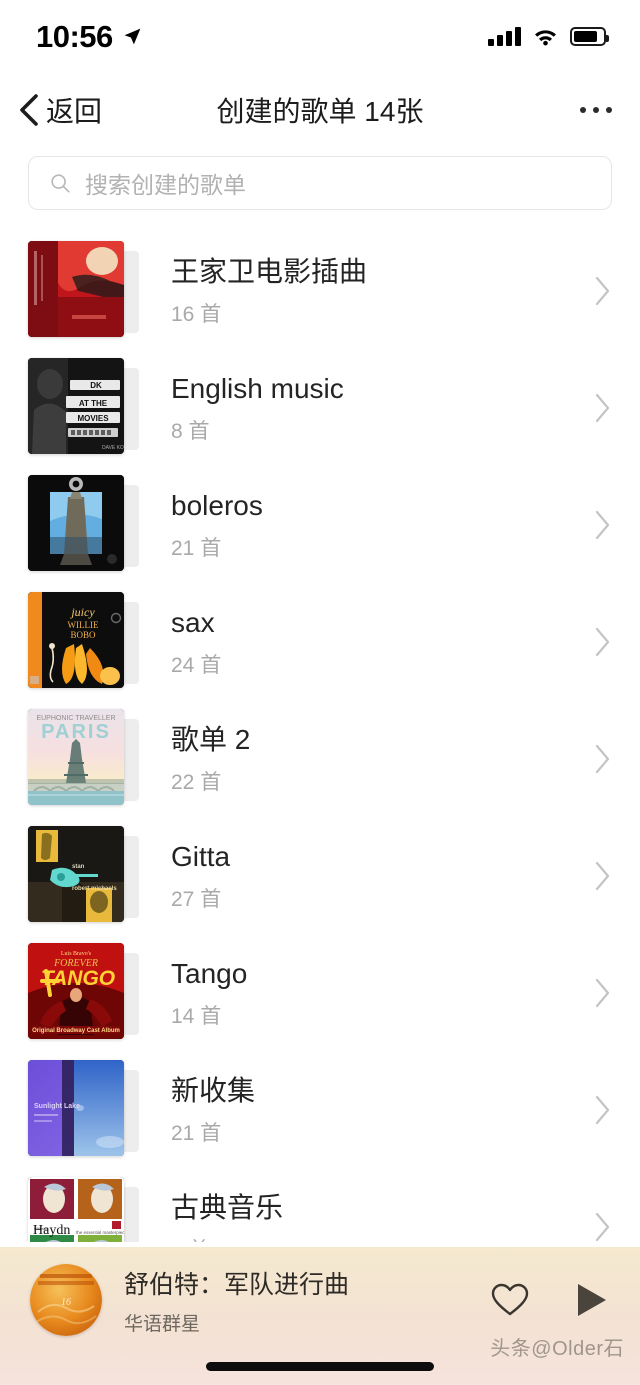 This screenshot has width=640, height=1385. What do you see at coordinates (60, 183) in the screenshot?
I see `search-icon` at bounding box center [60, 183].